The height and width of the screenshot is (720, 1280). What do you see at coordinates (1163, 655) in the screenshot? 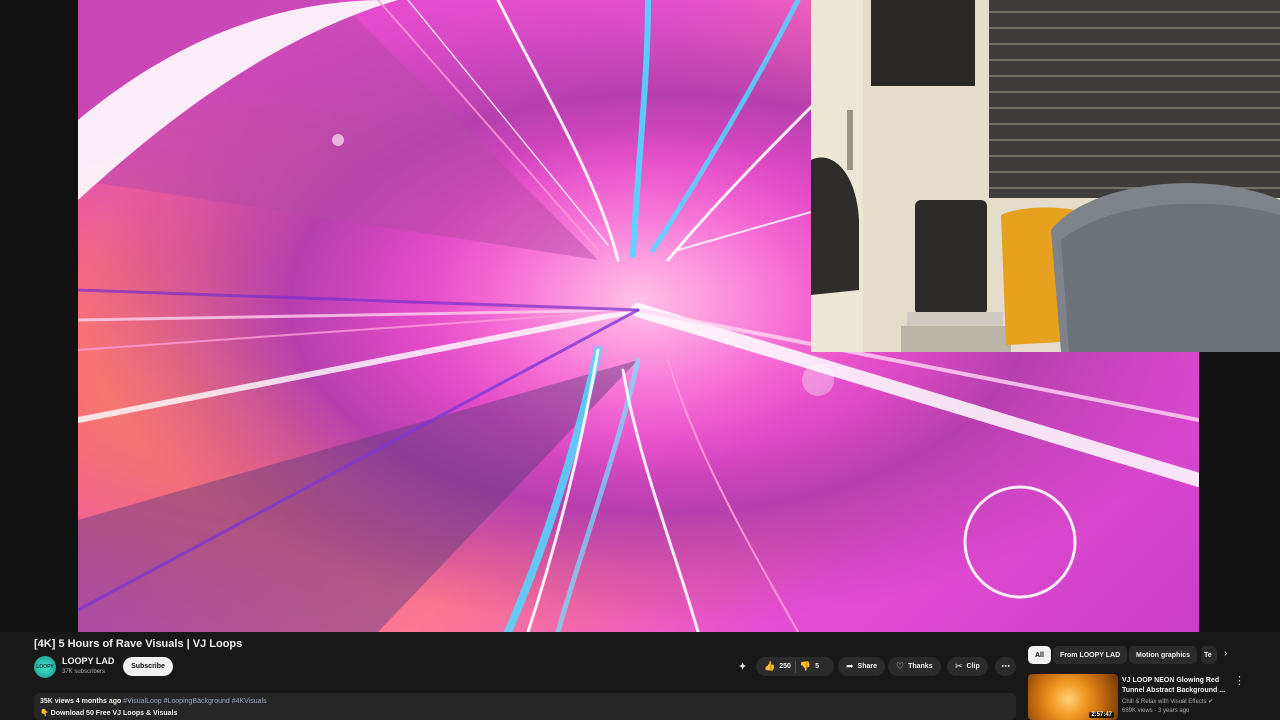
I see `chip-motion-graphics: Motion graphics` at bounding box center [1163, 655].